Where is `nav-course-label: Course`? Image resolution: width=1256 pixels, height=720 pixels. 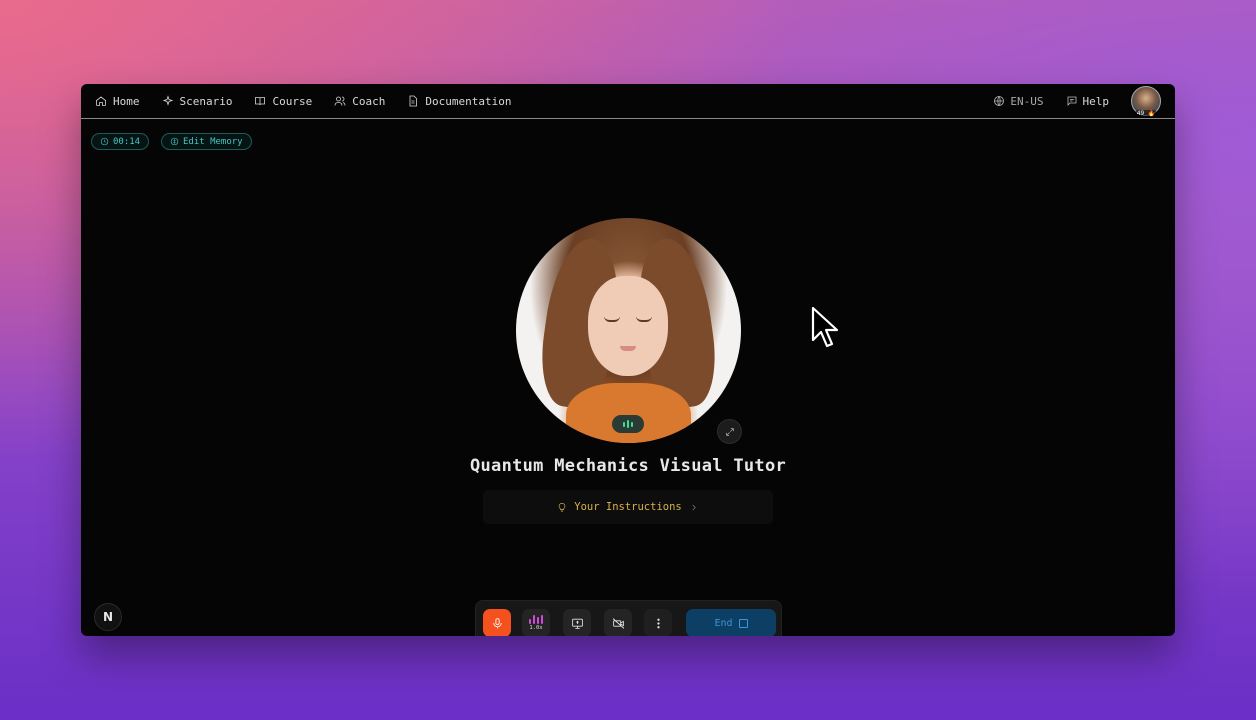
nav-course-label: Course is located at coordinates (292, 101).